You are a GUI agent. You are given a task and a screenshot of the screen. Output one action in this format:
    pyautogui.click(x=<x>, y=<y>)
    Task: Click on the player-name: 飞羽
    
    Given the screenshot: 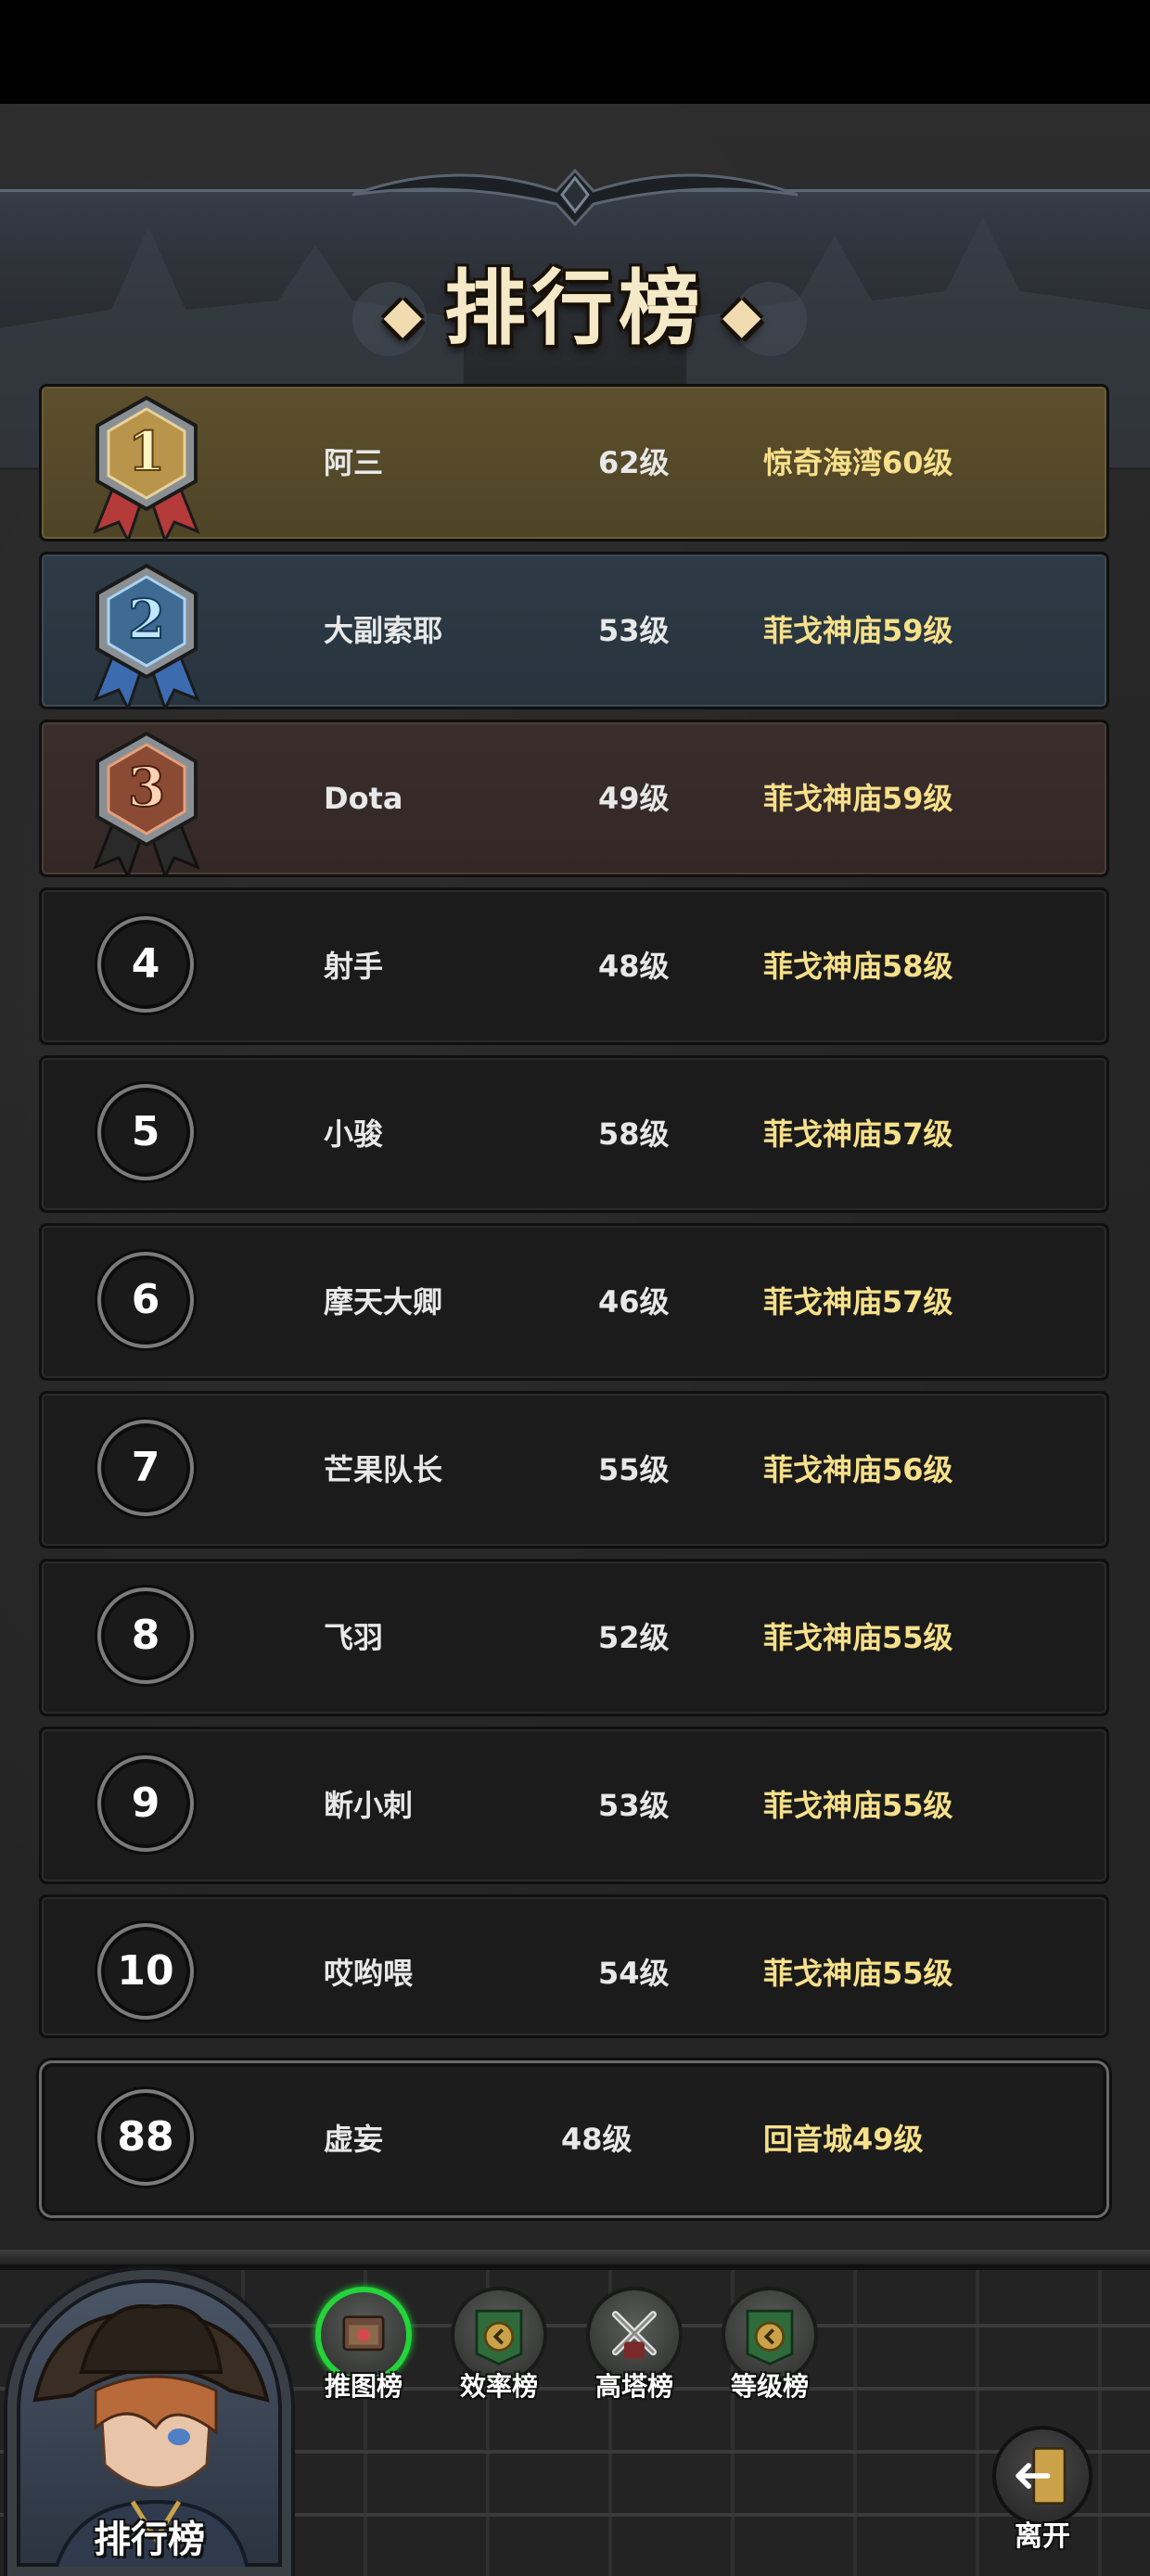 What is the action you would take?
    pyautogui.click(x=354, y=1638)
    